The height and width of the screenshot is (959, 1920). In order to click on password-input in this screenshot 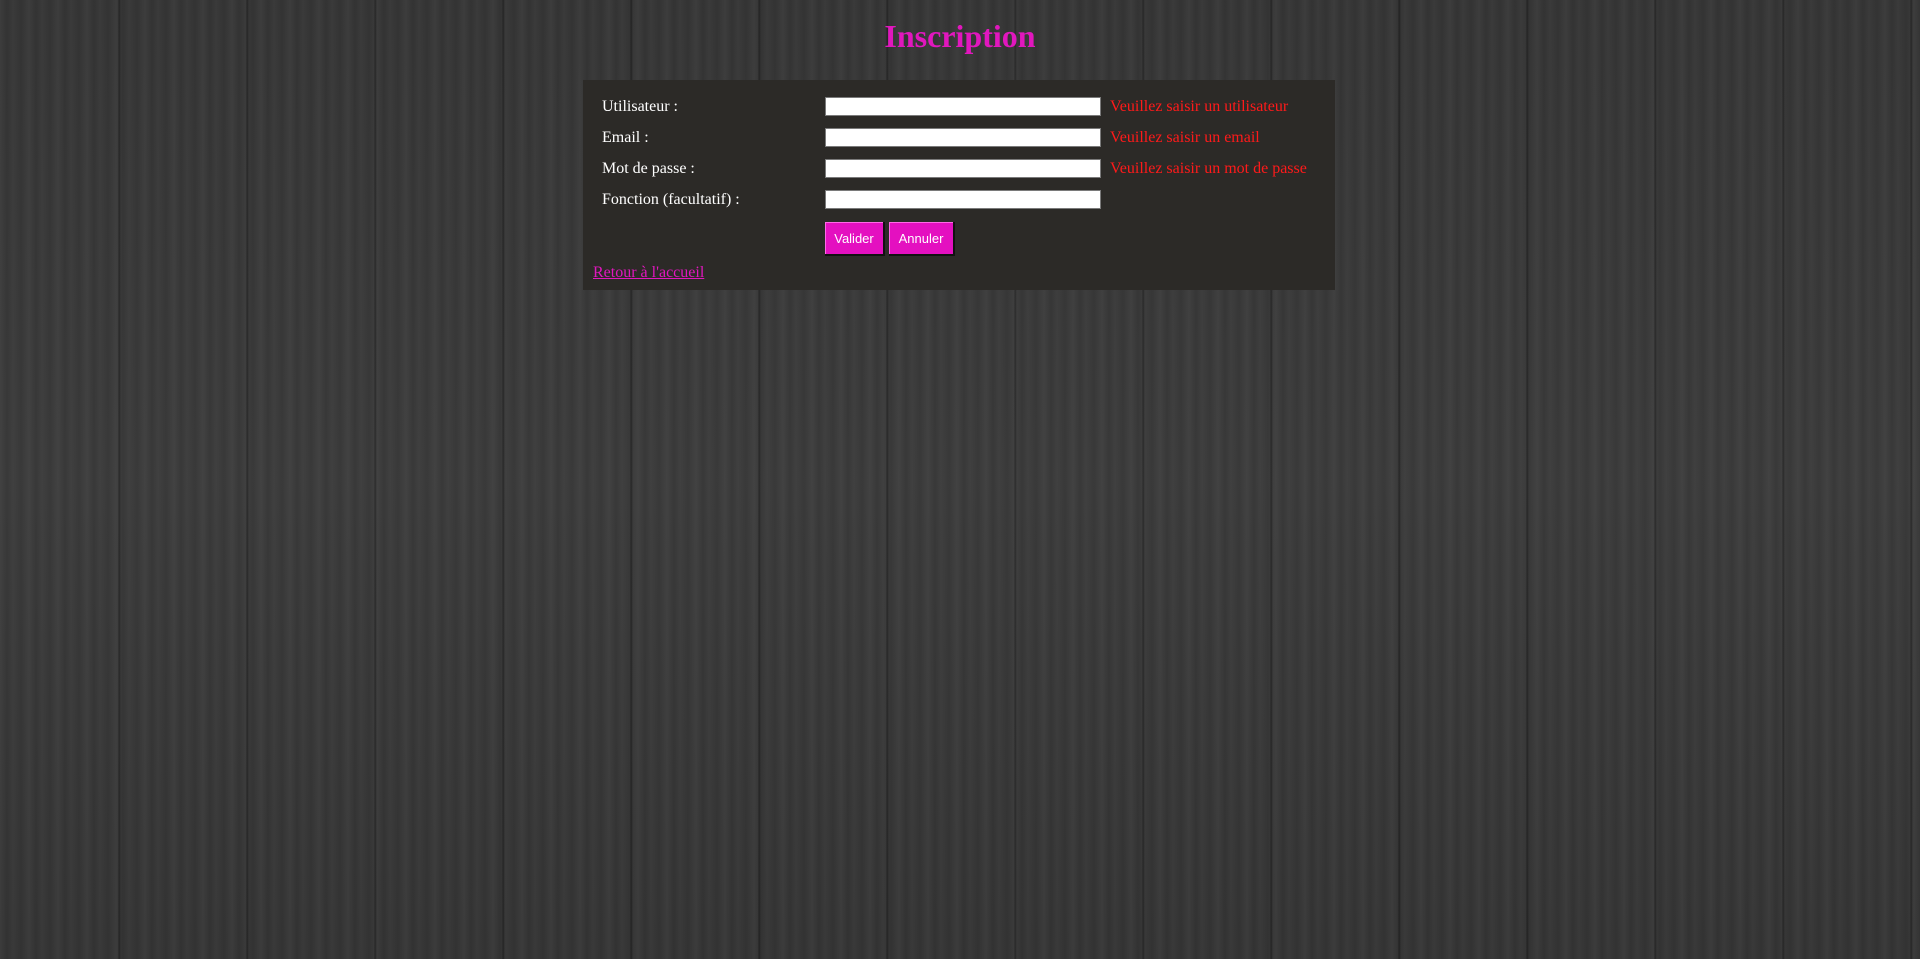, I will do `click(963, 168)`.